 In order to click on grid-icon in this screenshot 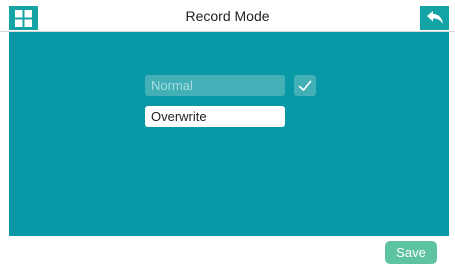, I will do `click(23, 18)`.